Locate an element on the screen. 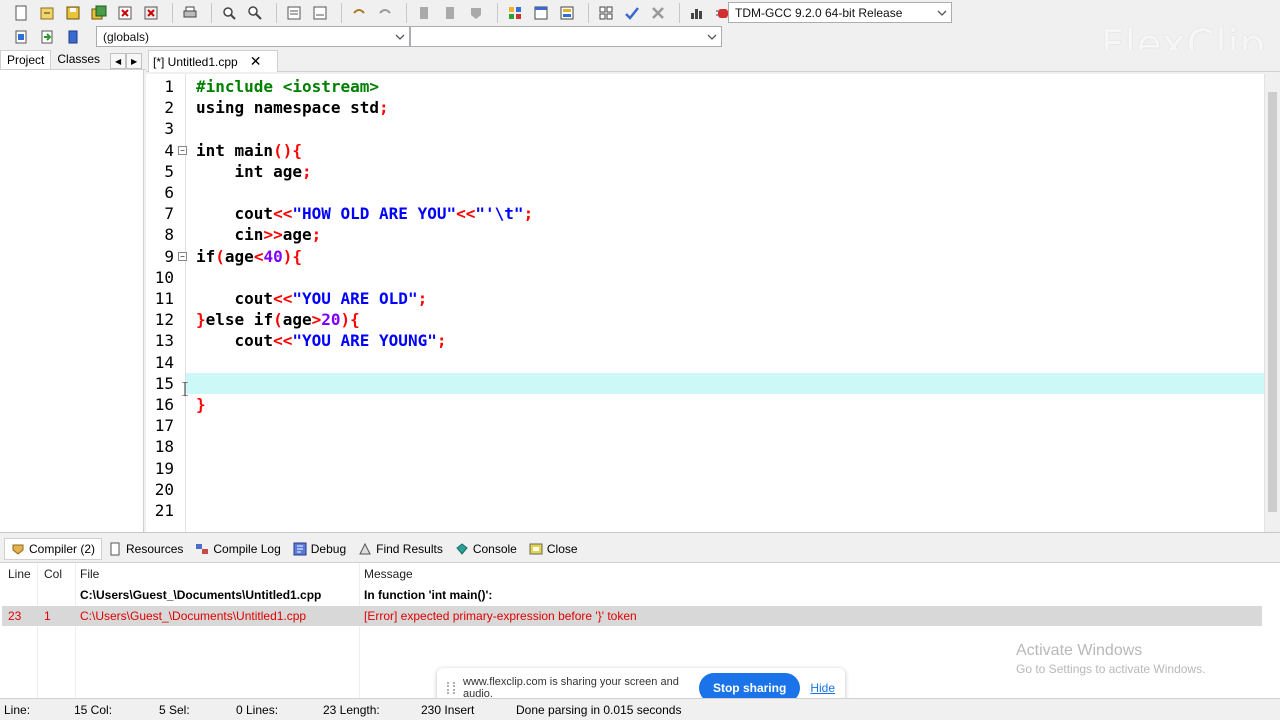 The width and height of the screenshot is (1280, 720). redo-button is located at coordinates (385, 13).